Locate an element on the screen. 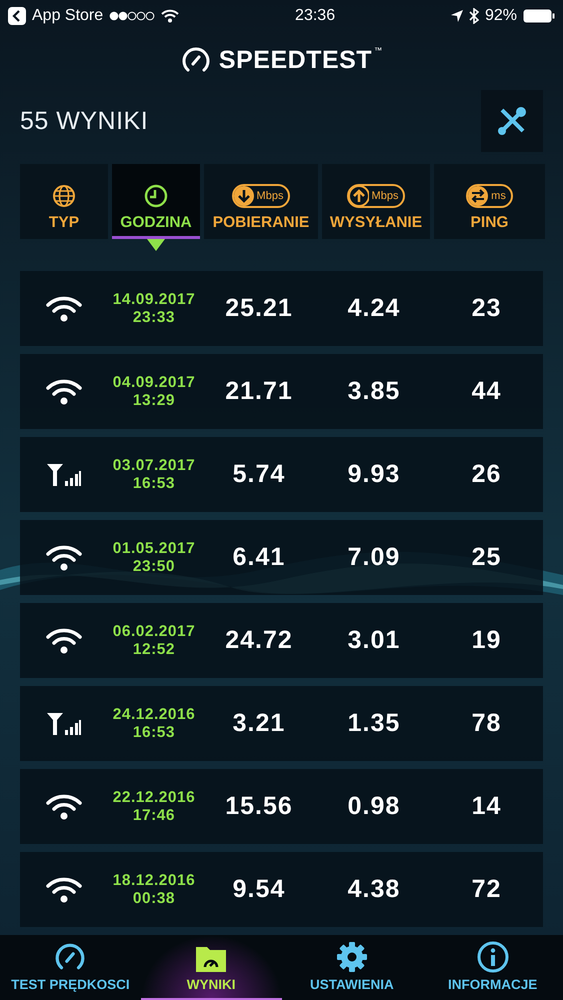 Image resolution: width=563 pixels, height=1000 pixels. column-header-tab: Mbps POBIERANIE is located at coordinates (261, 201).